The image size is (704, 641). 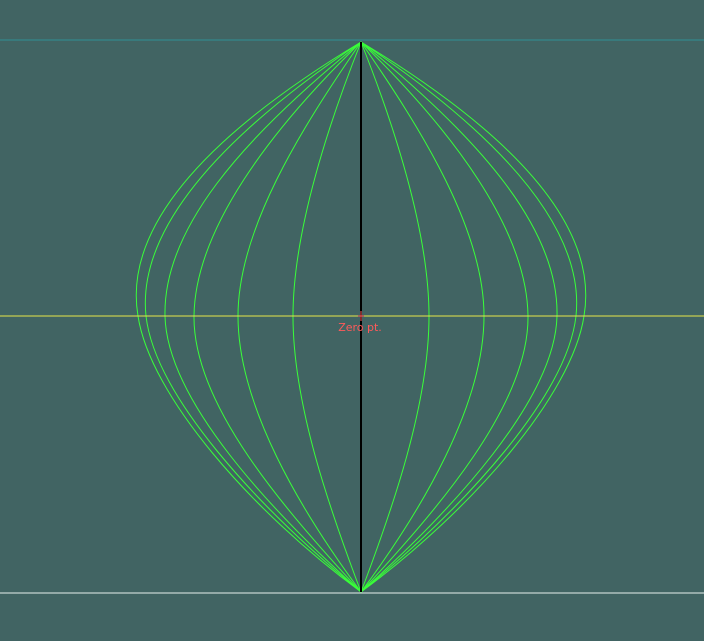 What do you see at coordinates (360, 327) in the screenshot?
I see `zero-point-label: Zero pt.` at bounding box center [360, 327].